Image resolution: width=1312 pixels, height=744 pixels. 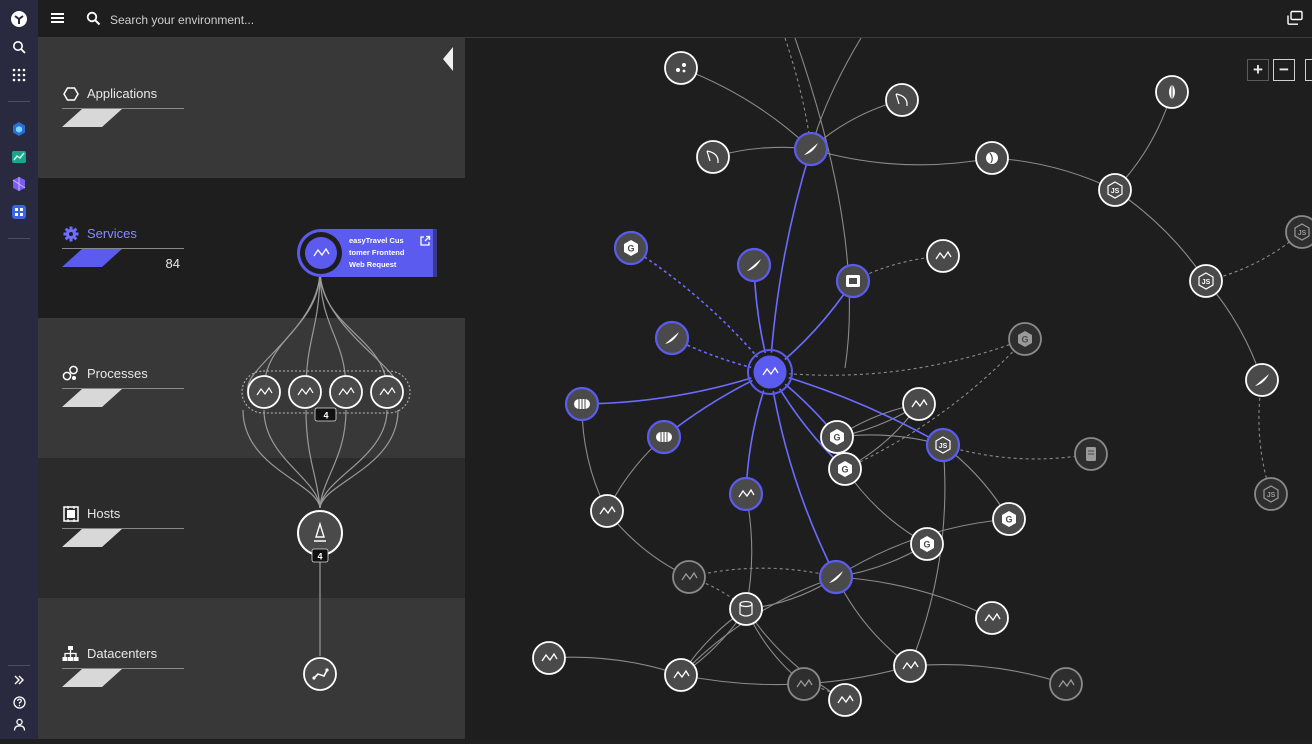 What do you see at coordinates (19, 157) in the screenshot?
I see `dashboard-icon` at bounding box center [19, 157].